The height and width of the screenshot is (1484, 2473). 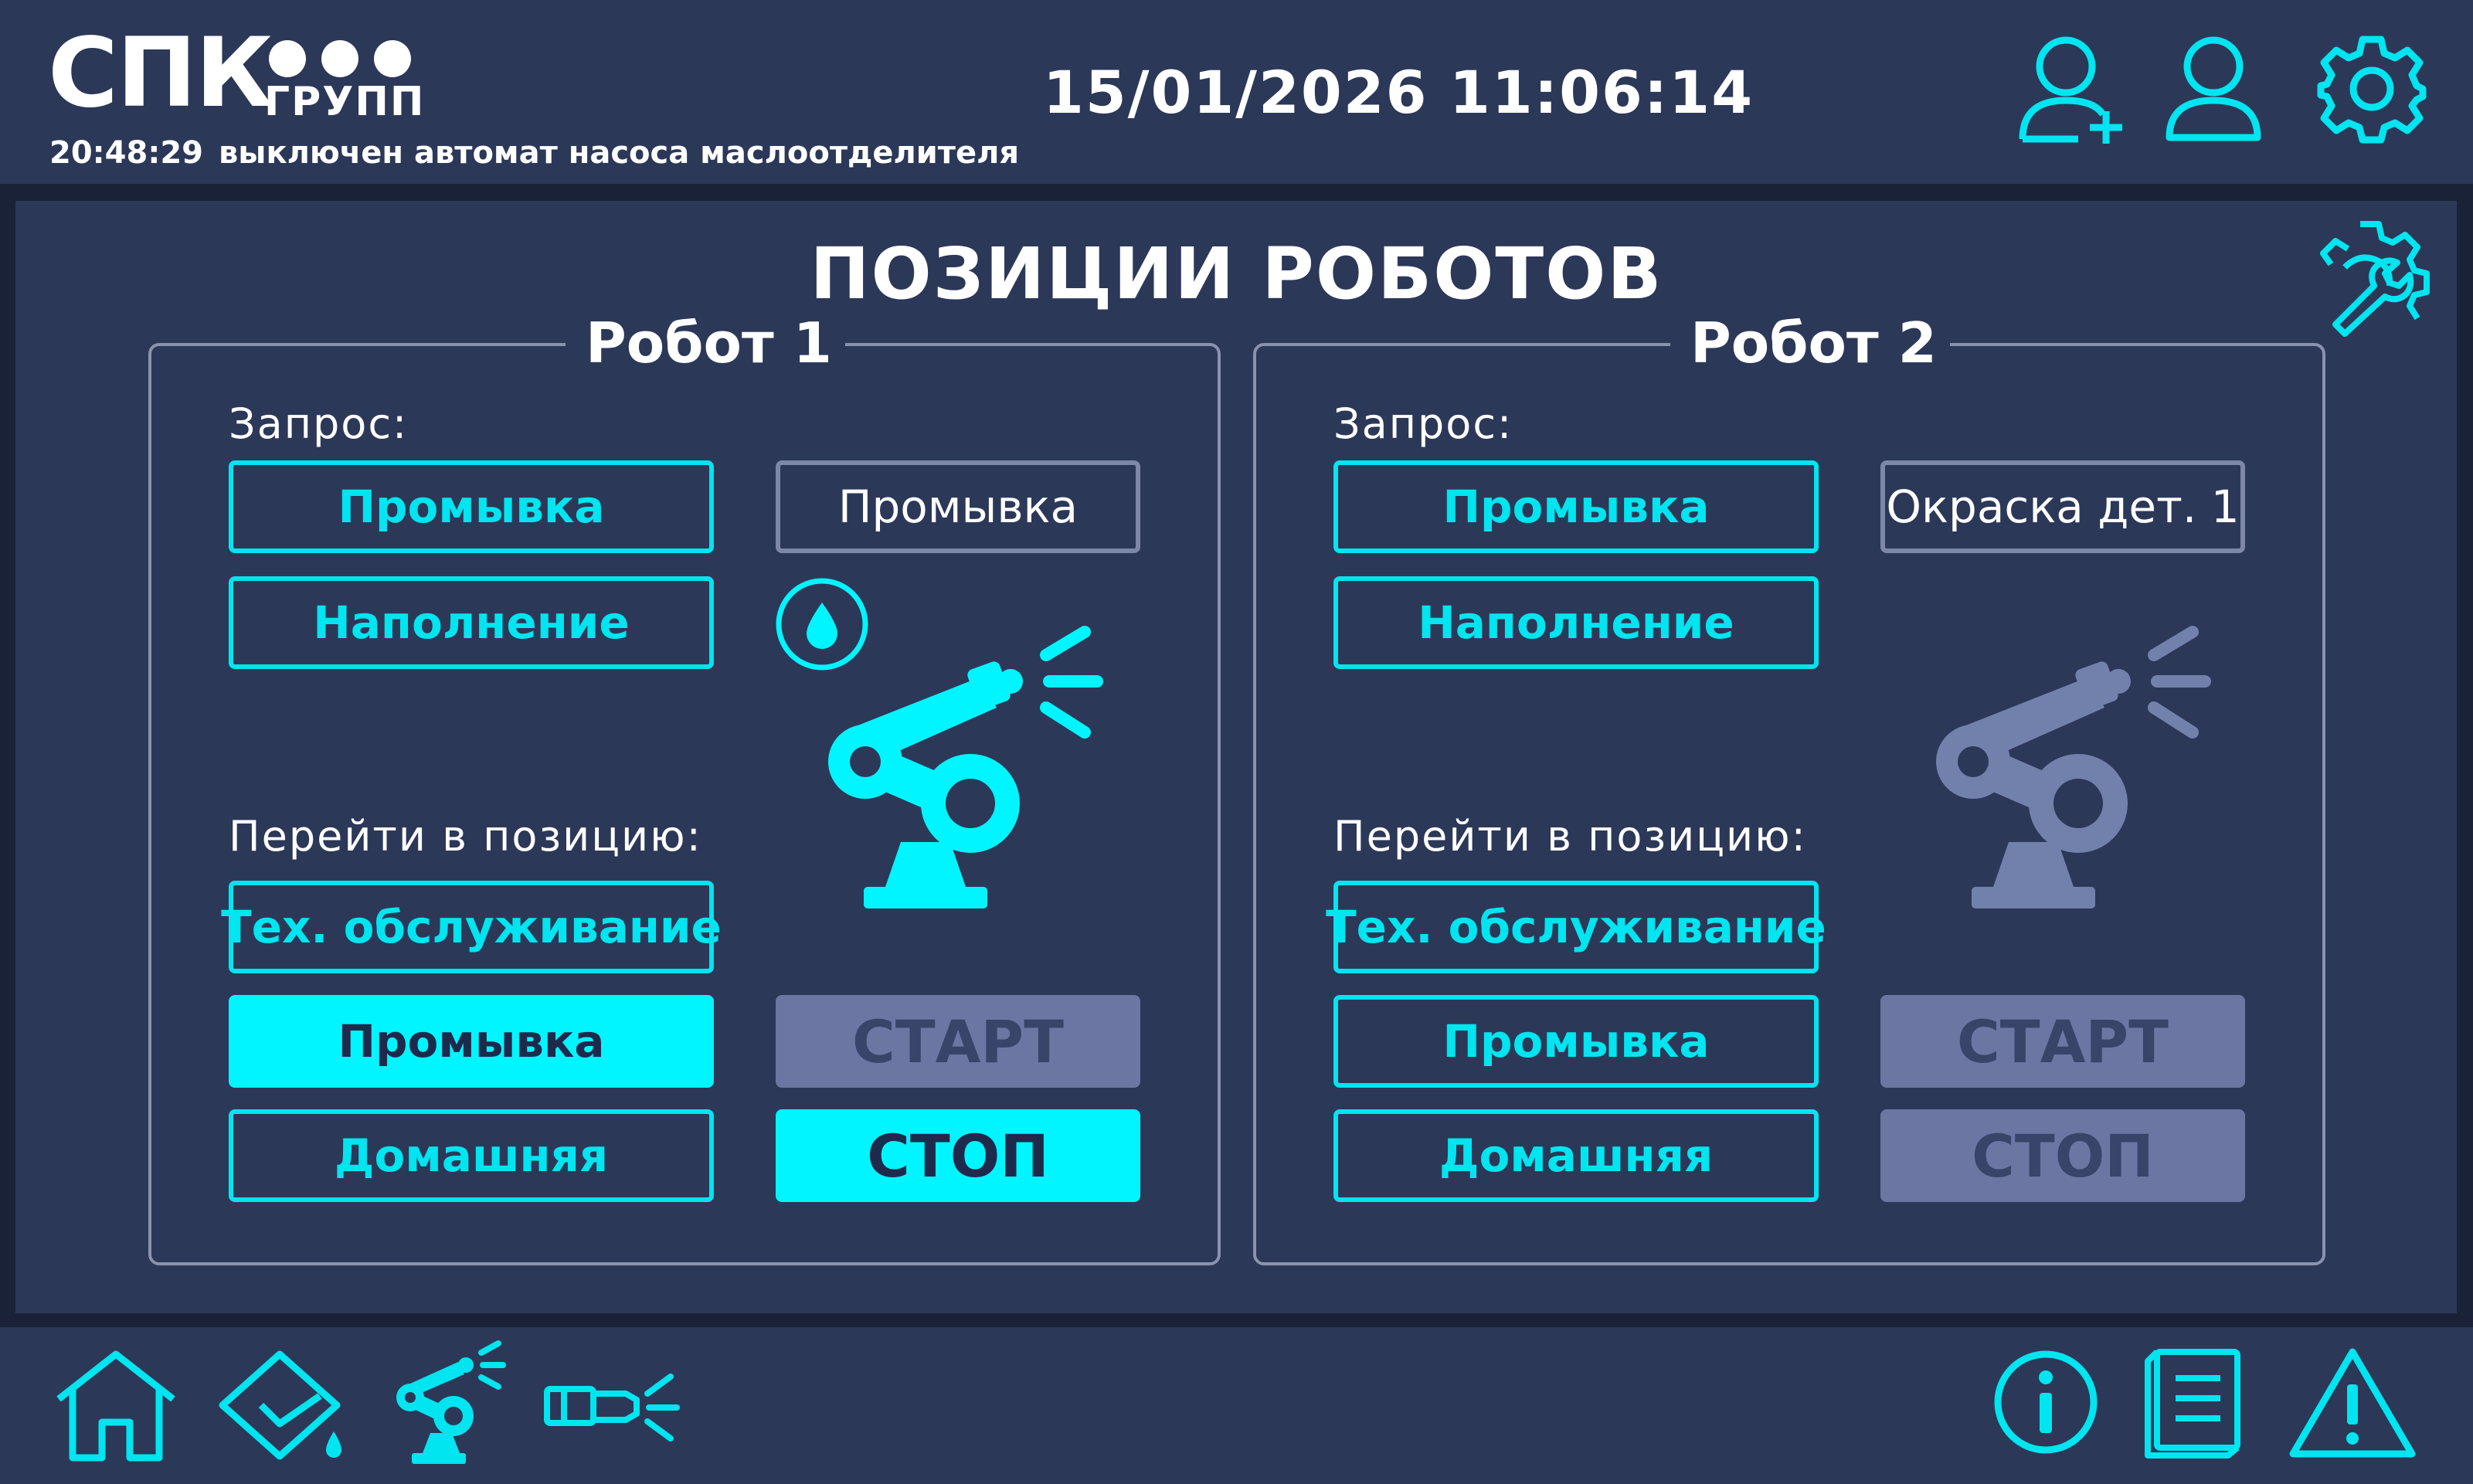 I want to click on page-title: ПОЗИЦИИ РОБОТОВ, so click(x=1236, y=274).